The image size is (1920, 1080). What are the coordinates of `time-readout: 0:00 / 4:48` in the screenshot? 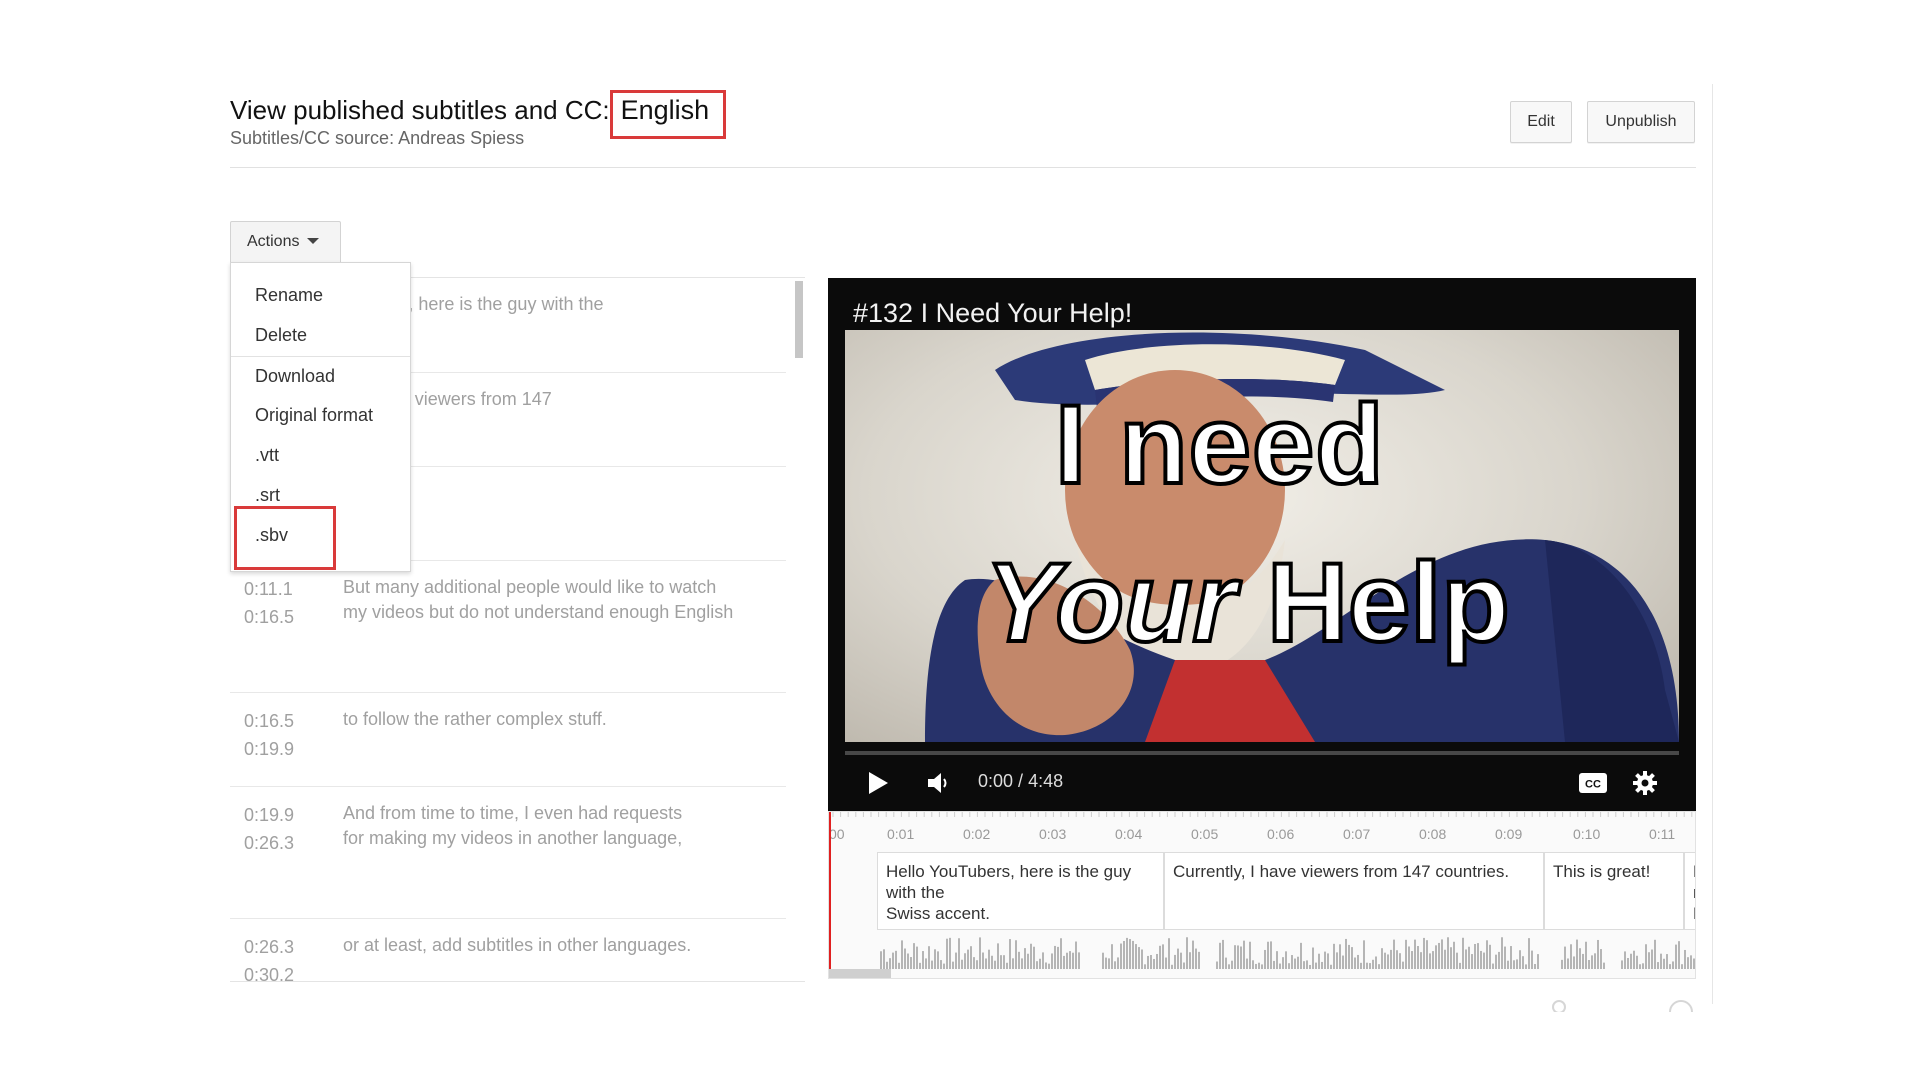 It's located at (1021, 781).